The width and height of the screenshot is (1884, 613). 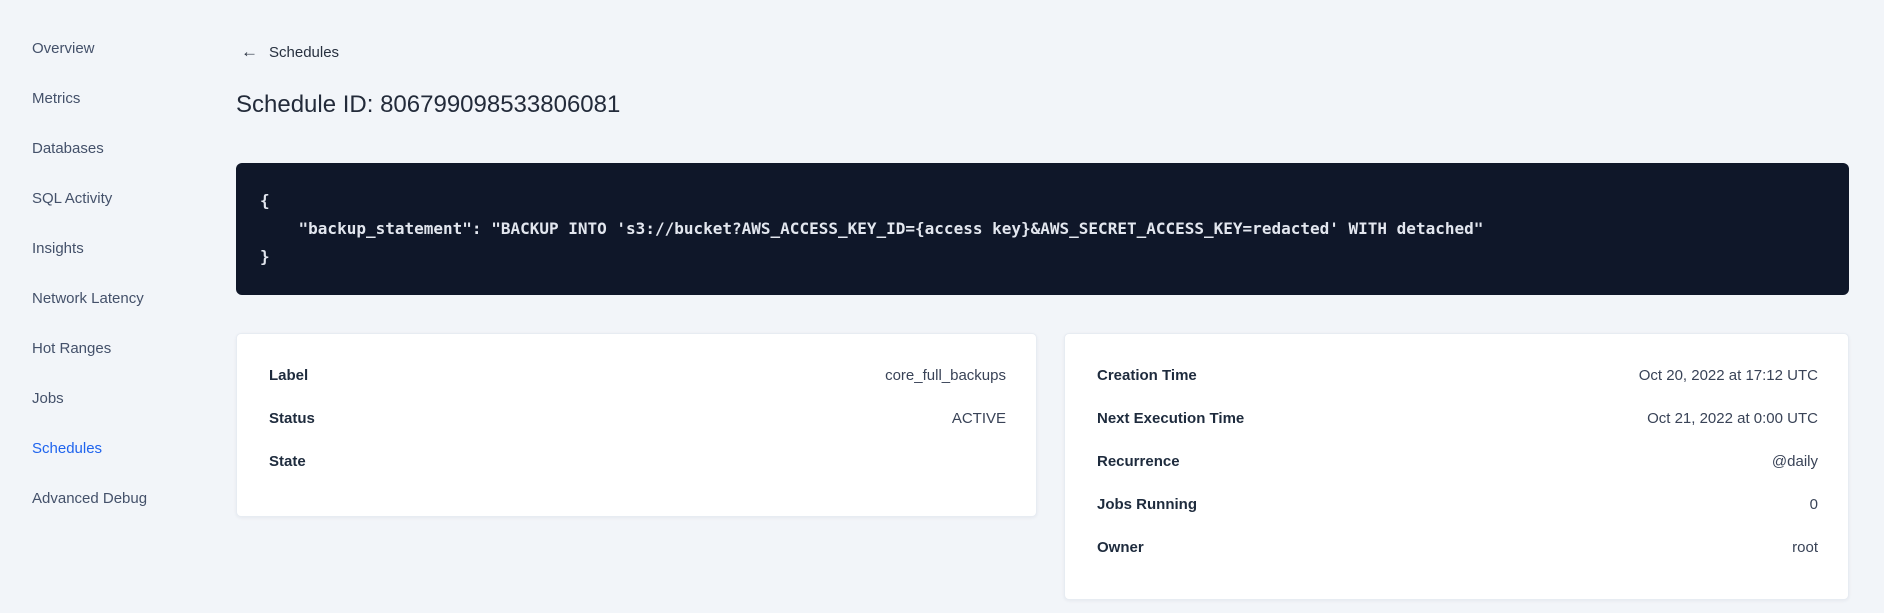 I want to click on label-row-label: Label, so click(x=289, y=375).